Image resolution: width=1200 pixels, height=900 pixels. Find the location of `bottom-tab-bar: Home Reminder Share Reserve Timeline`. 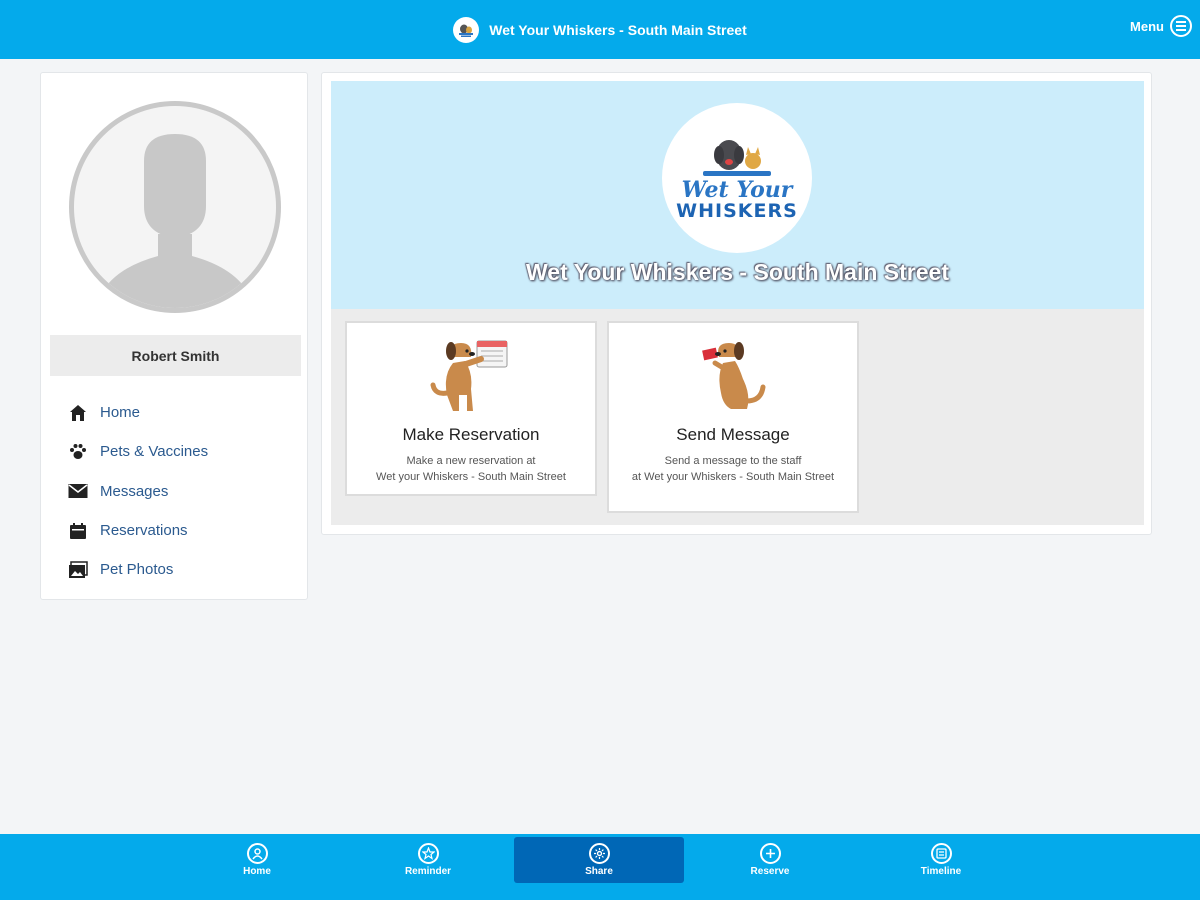

bottom-tab-bar: Home Reminder Share Reserve Timeline is located at coordinates (600, 867).